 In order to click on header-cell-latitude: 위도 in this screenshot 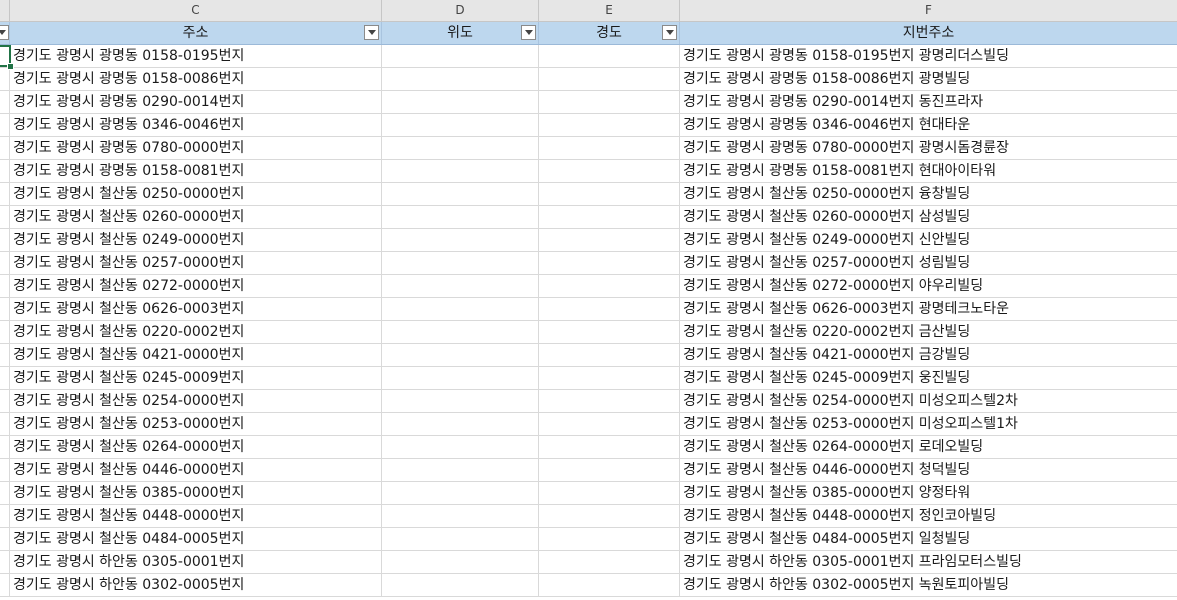, I will do `click(460, 33)`.